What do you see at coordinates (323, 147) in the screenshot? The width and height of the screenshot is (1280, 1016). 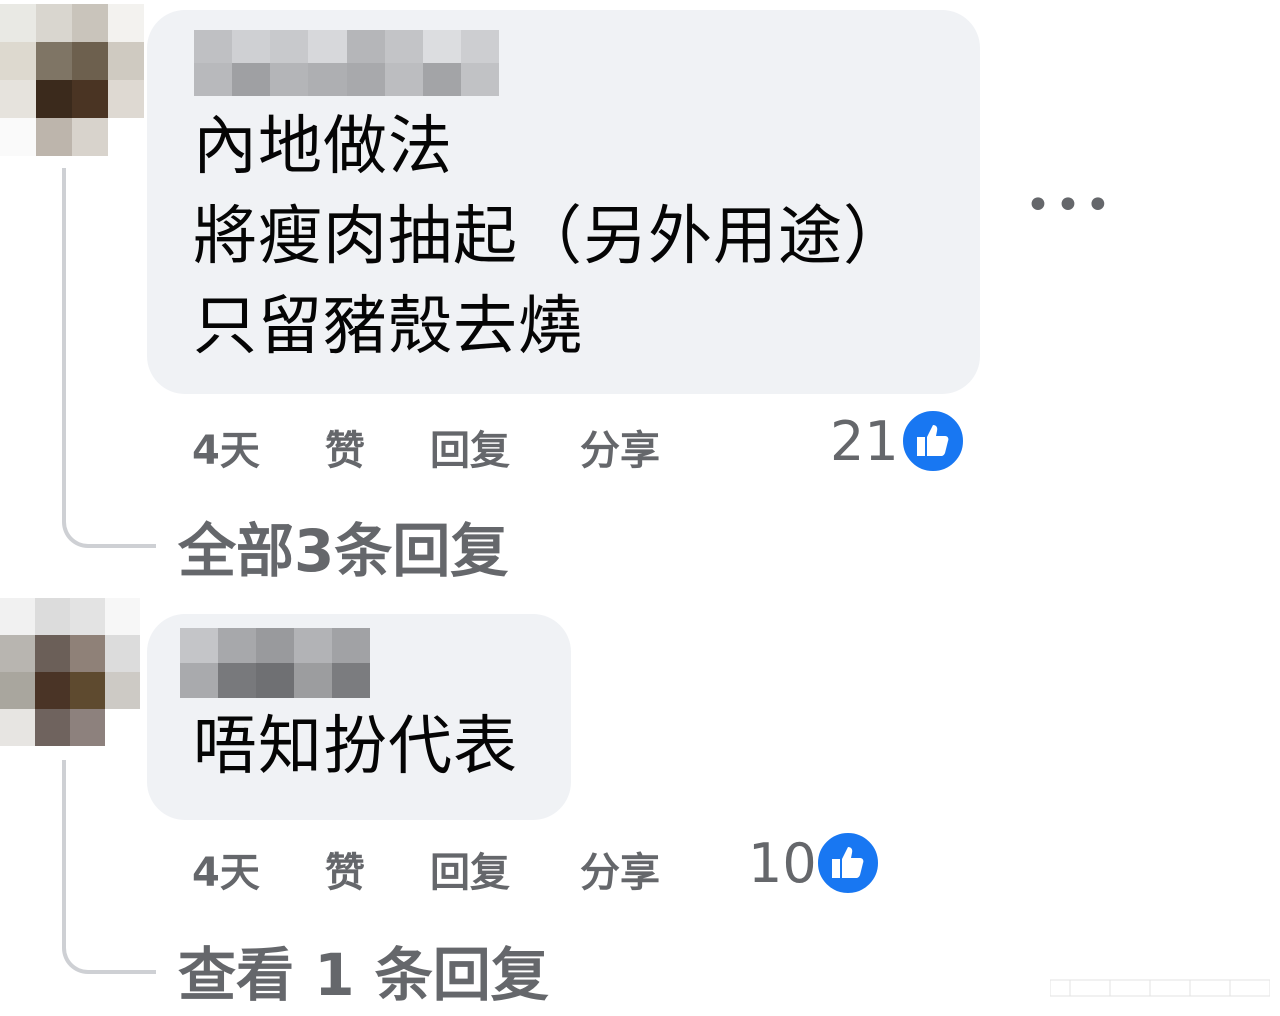 I see `comment-text-line: 內地做法` at bounding box center [323, 147].